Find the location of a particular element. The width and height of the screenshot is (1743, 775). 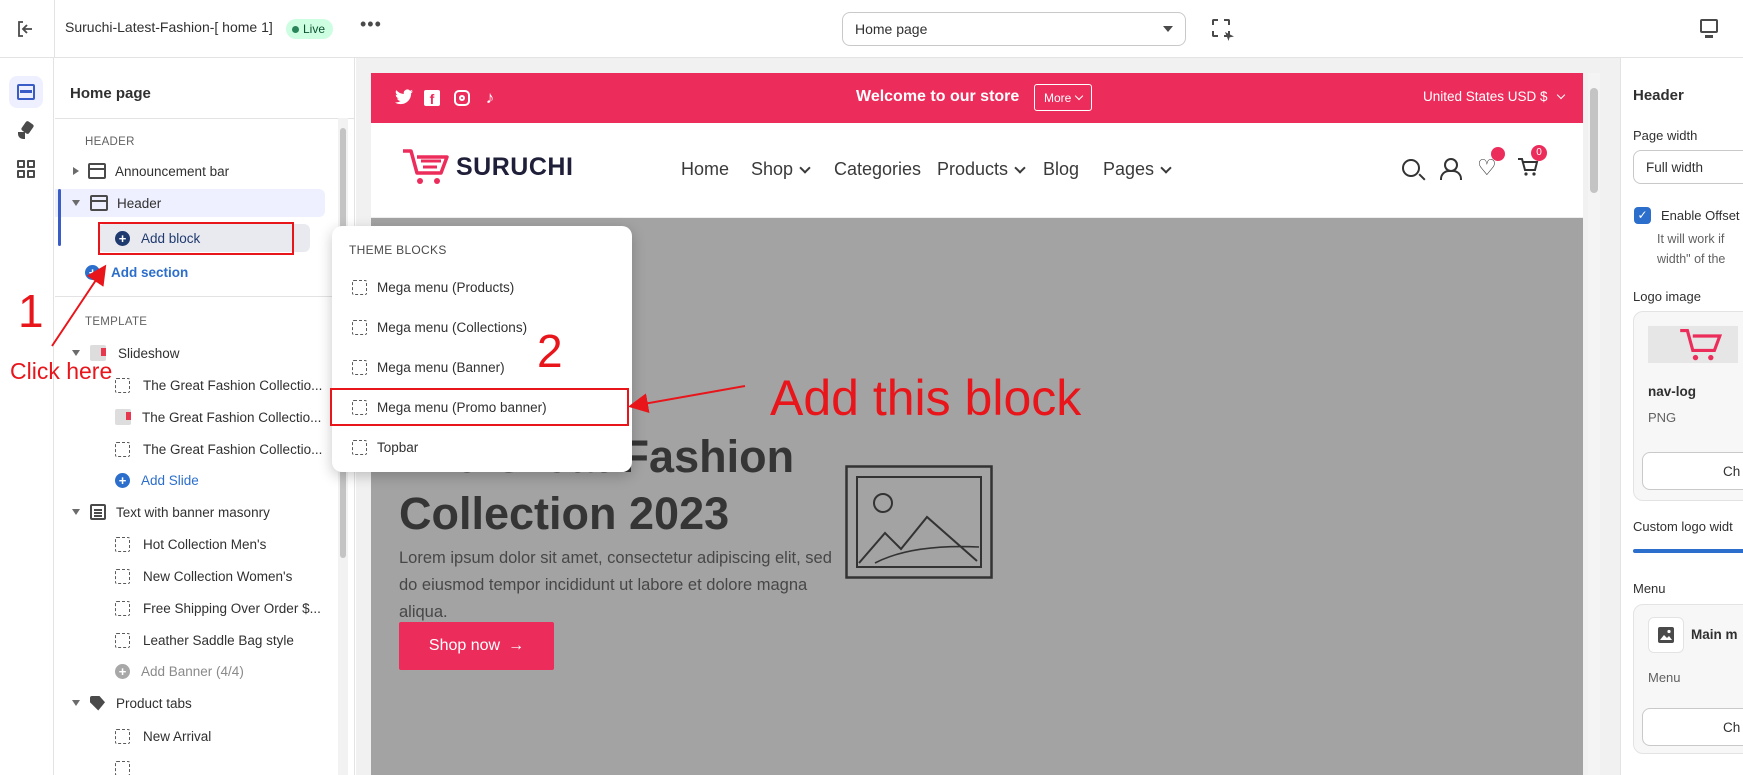

annotation-arrows is located at coordinates (398, 339).